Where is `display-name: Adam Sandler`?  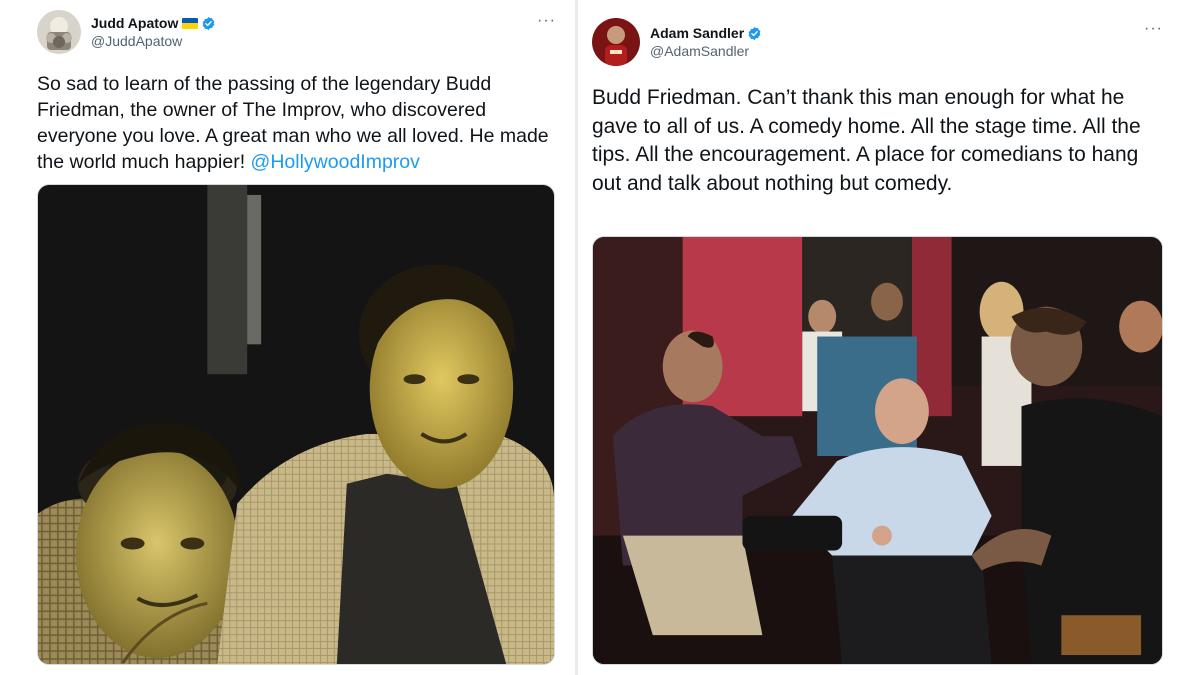
display-name: Adam Sandler is located at coordinates (697, 33).